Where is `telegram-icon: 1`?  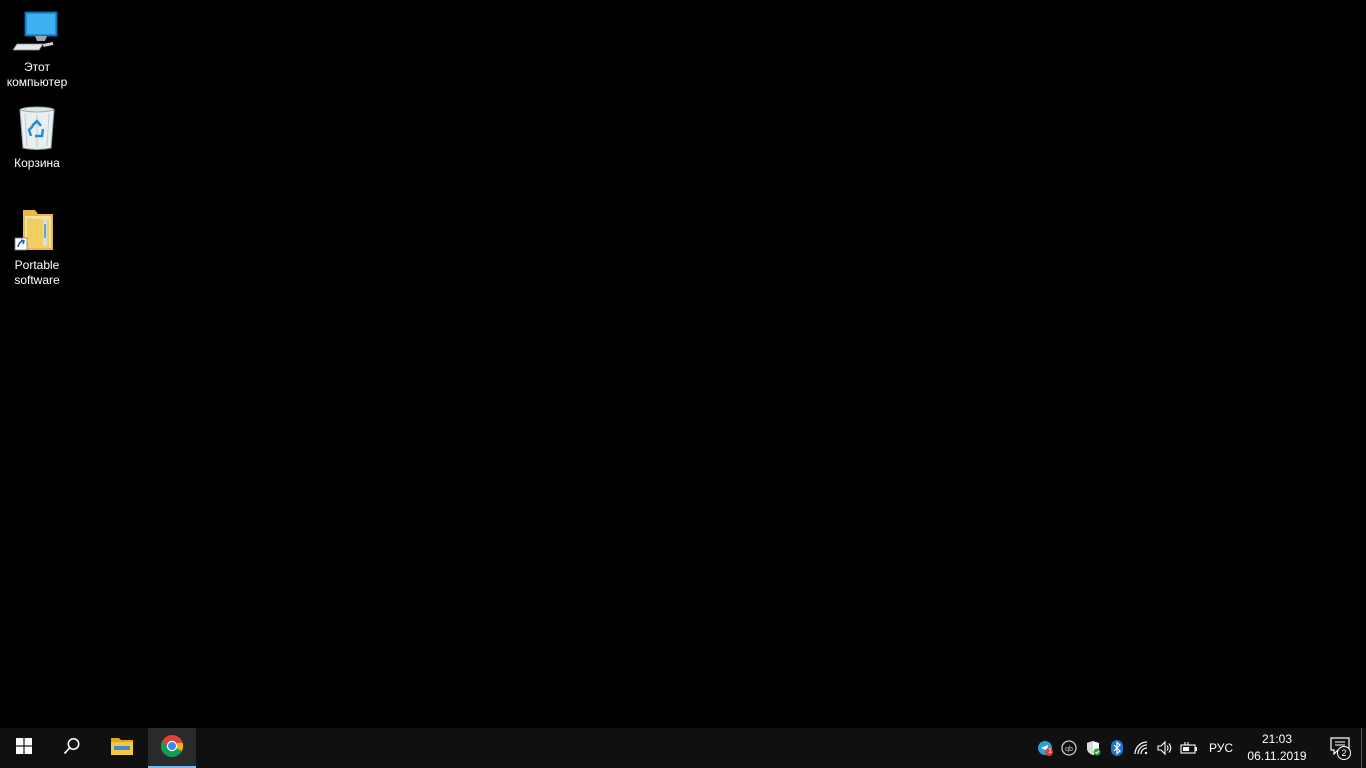 telegram-icon: 1 is located at coordinates (1045, 748).